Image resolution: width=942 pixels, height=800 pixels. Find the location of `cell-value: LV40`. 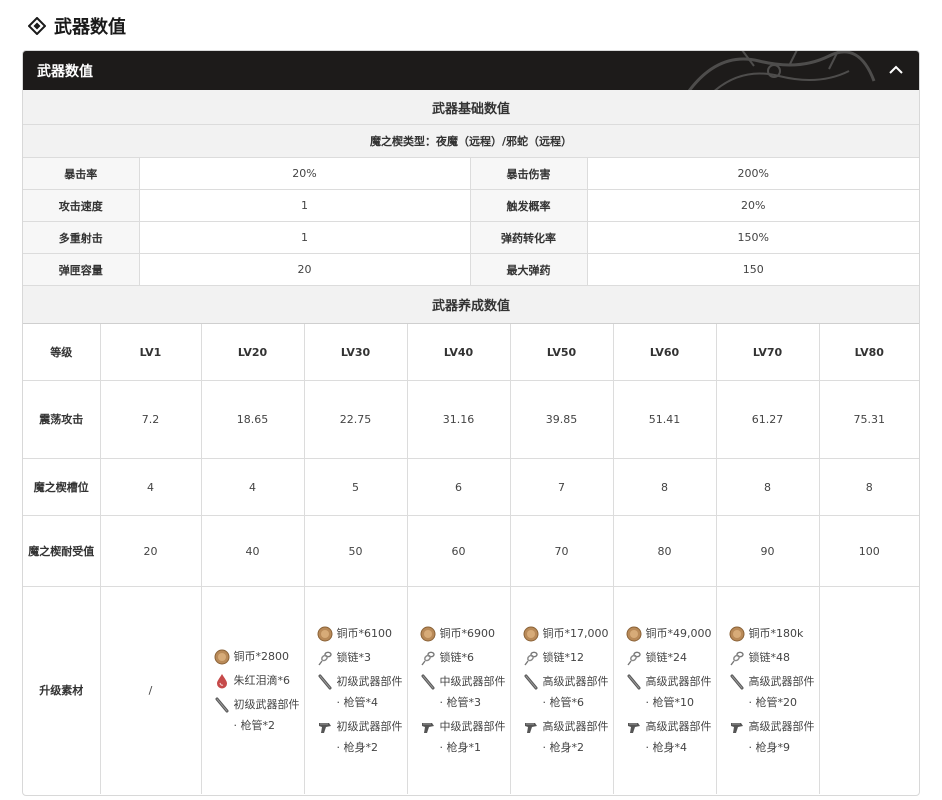

cell-value: LV40 is located at coordinates (459, 352).